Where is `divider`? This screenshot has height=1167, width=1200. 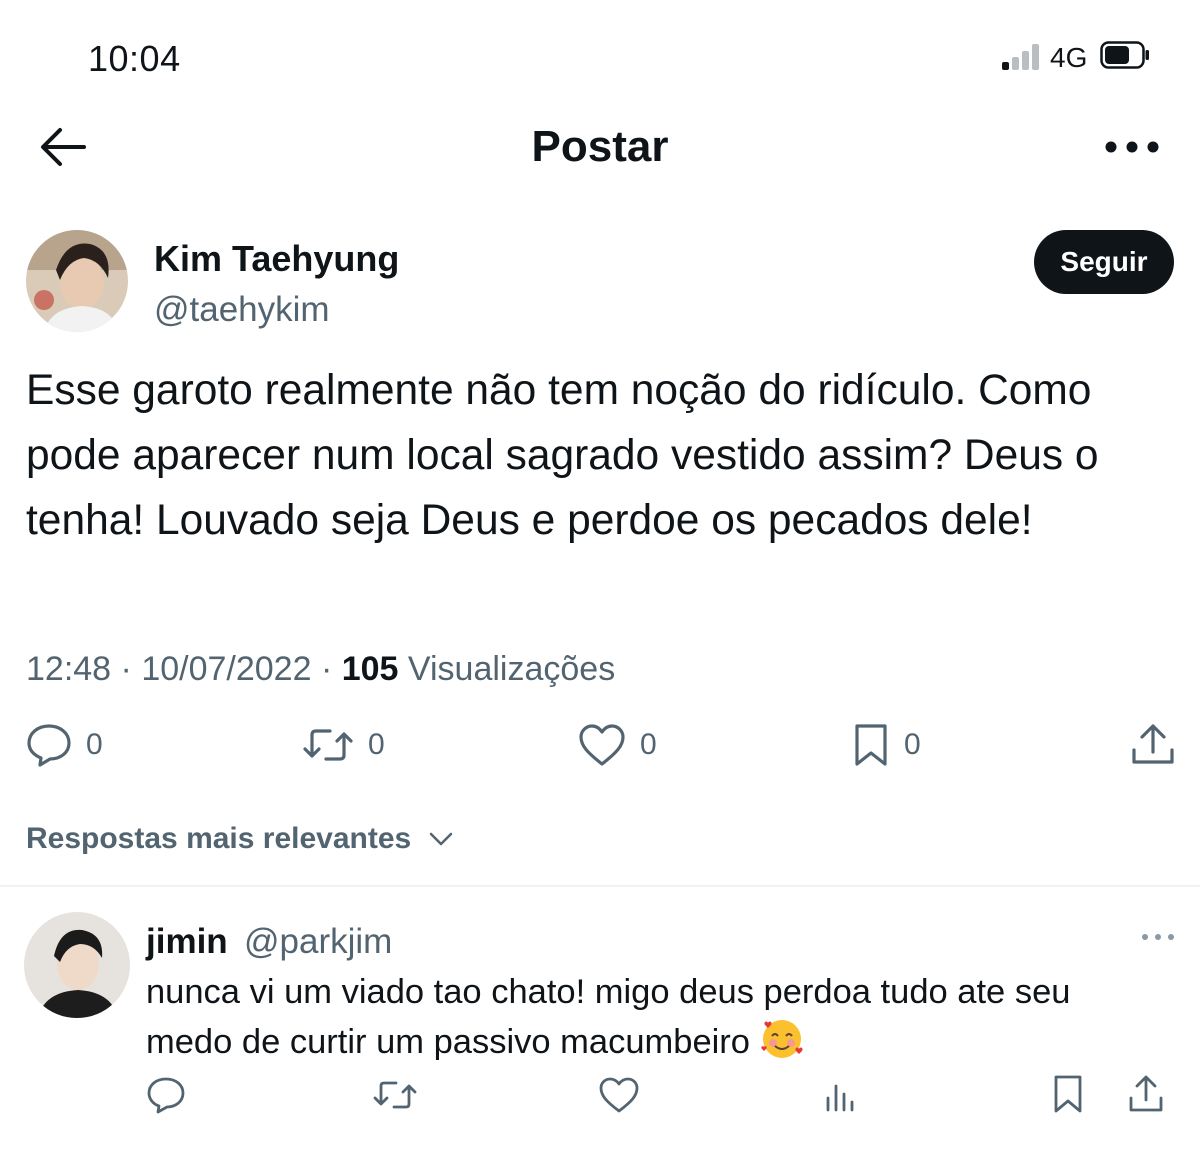 divider is located at coordinates (600, 886).